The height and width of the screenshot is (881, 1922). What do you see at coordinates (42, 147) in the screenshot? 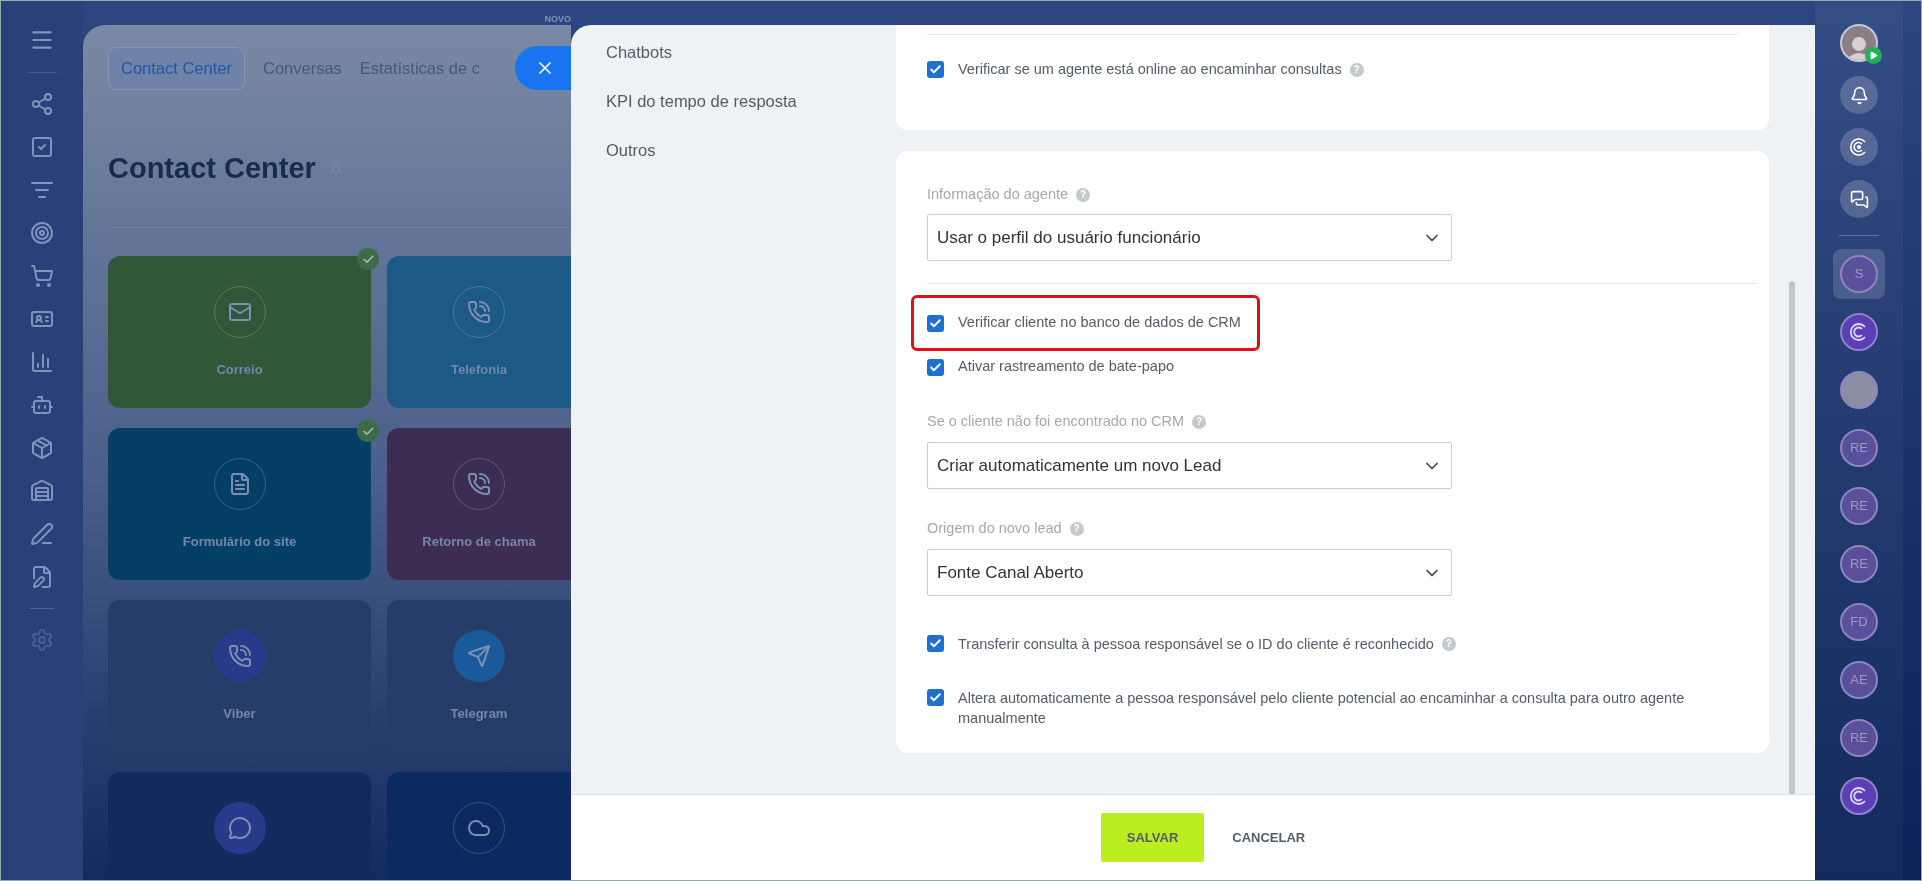
I see `task-icon` at bounding box center [42, 147].